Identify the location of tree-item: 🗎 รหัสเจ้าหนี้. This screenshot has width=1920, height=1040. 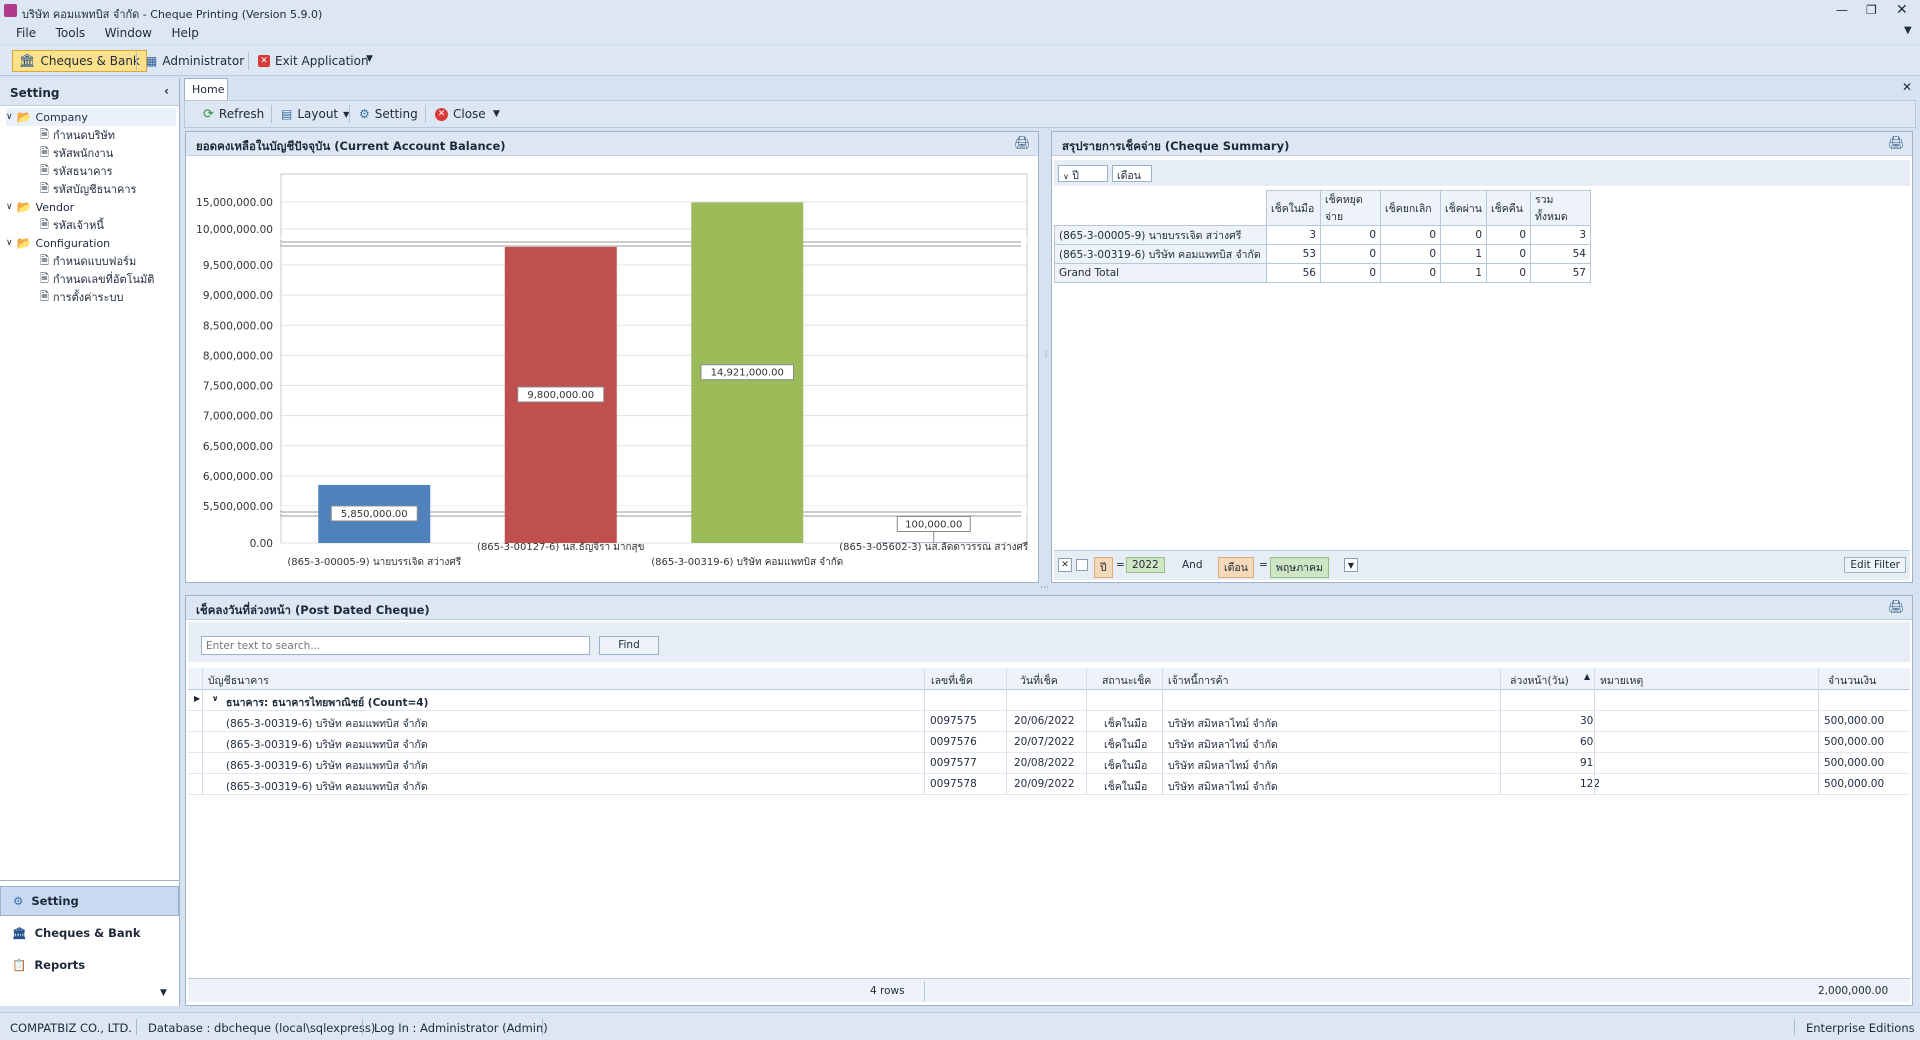
(72, 225).